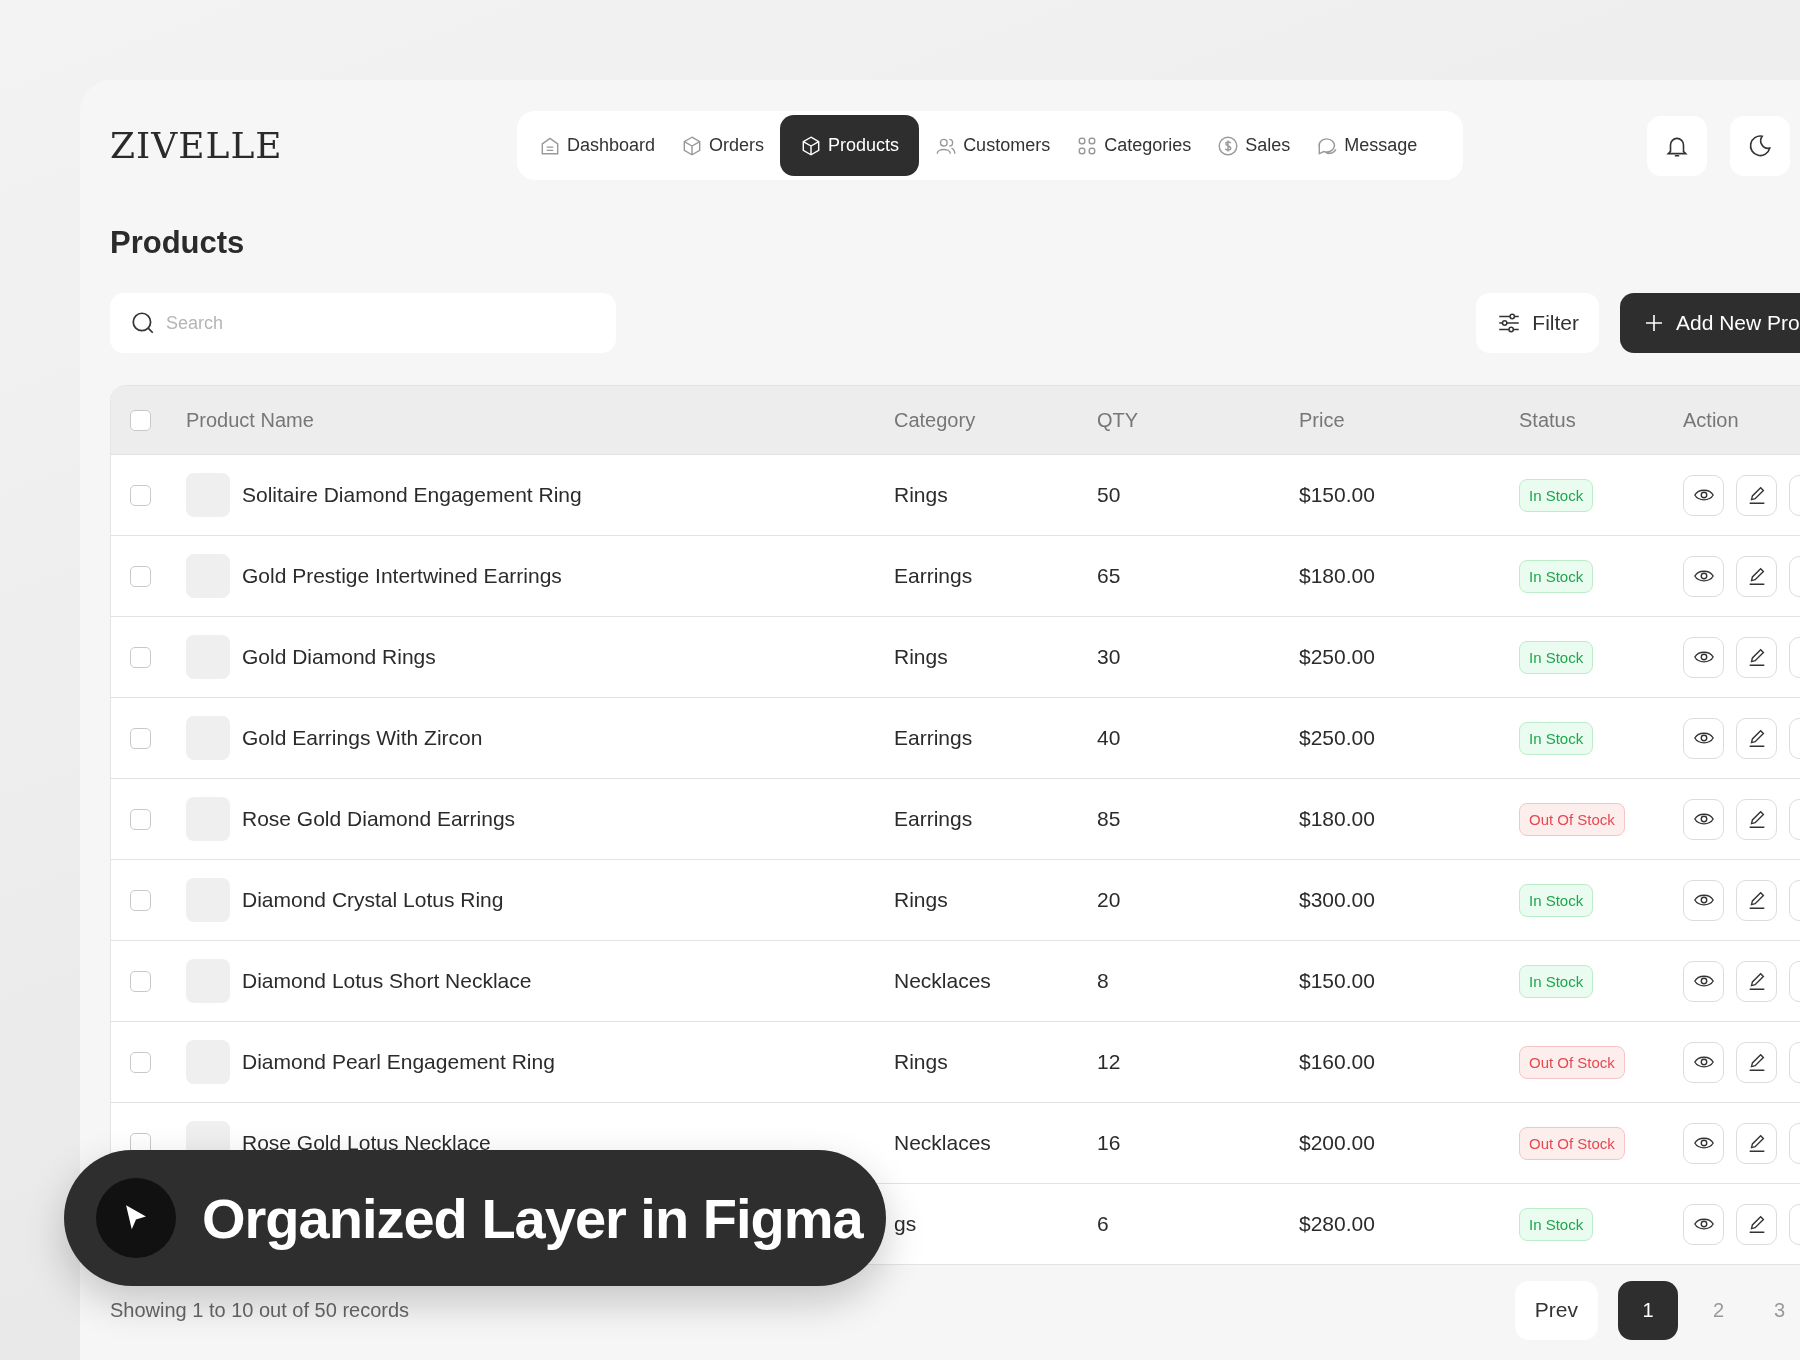 The image size is (1800, 1360). I want to click on product-name: Diamond Crystal Lotus Ring, so click(373, 900).